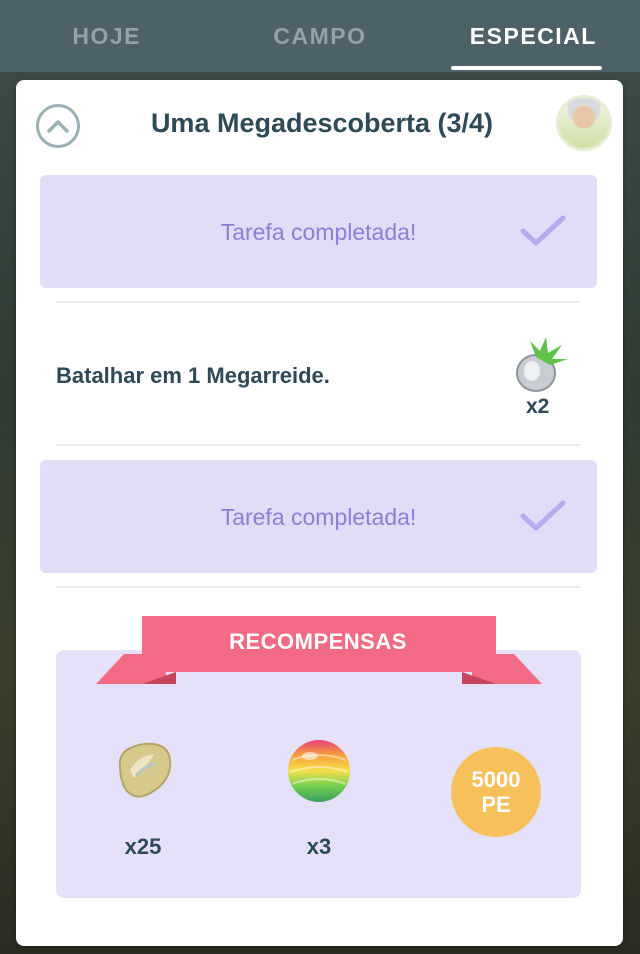  What do you see at coordinates (533, 36) in the screenshot?
I see `tab-special: ESPECIAL` at bounding box center [533, 36].